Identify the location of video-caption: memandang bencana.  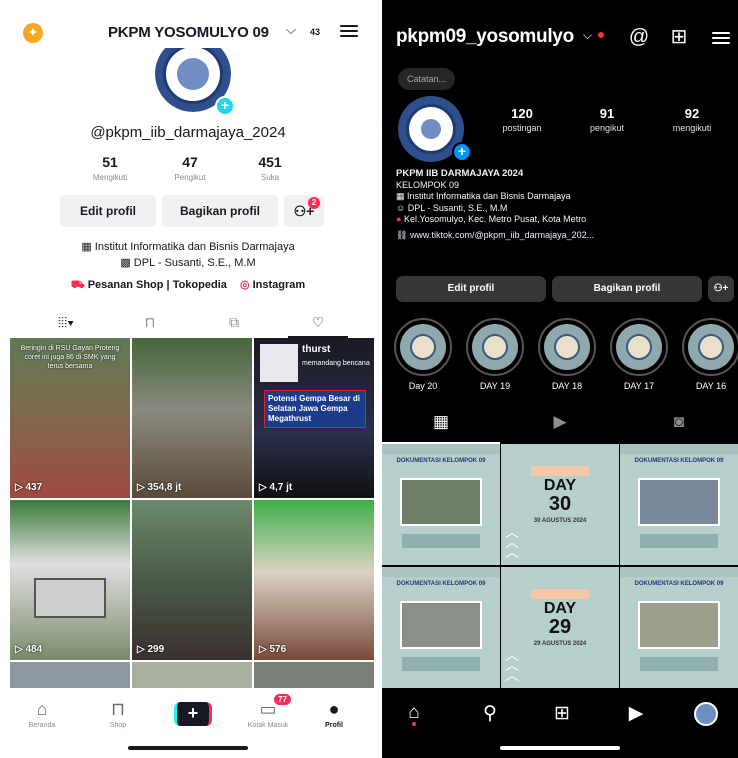
(336, 363).